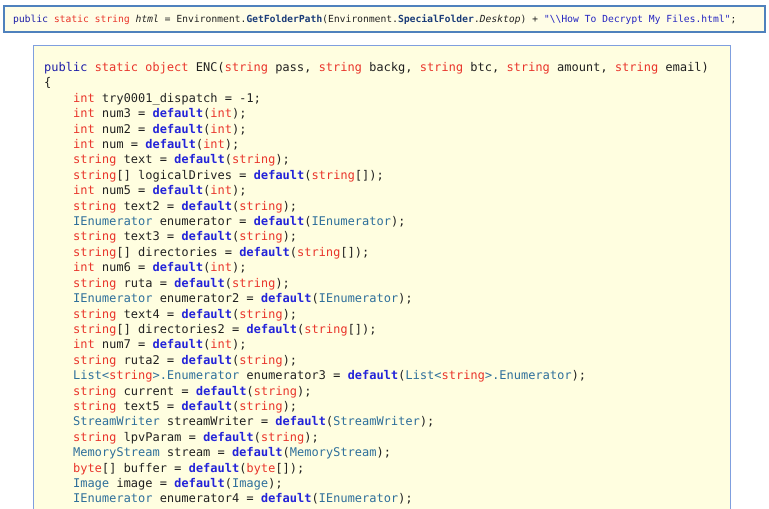  Describe the element at coordinates (221, 252) in the screenshot. I see `code-line: string[] directories = default(string[]);` at that location.